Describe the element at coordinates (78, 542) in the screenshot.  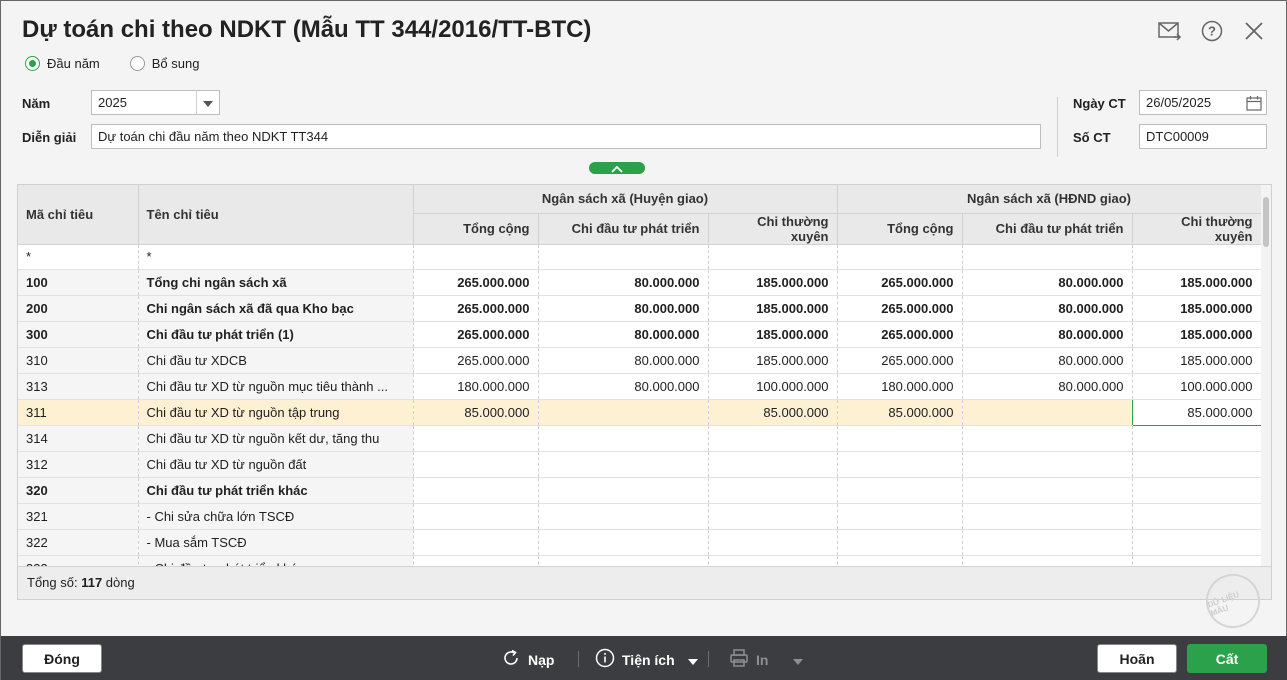
I see `cell-code: 322` at that location.